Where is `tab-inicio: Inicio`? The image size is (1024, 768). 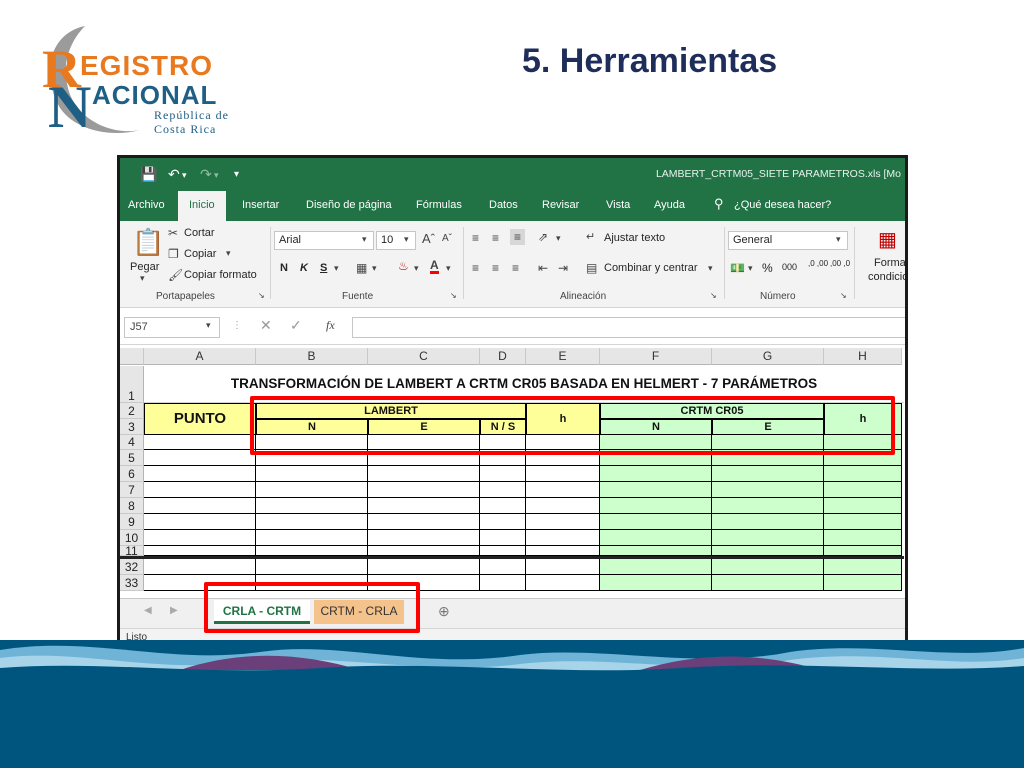
tab-inicio: Inicio is located at coordinates (202, 206).